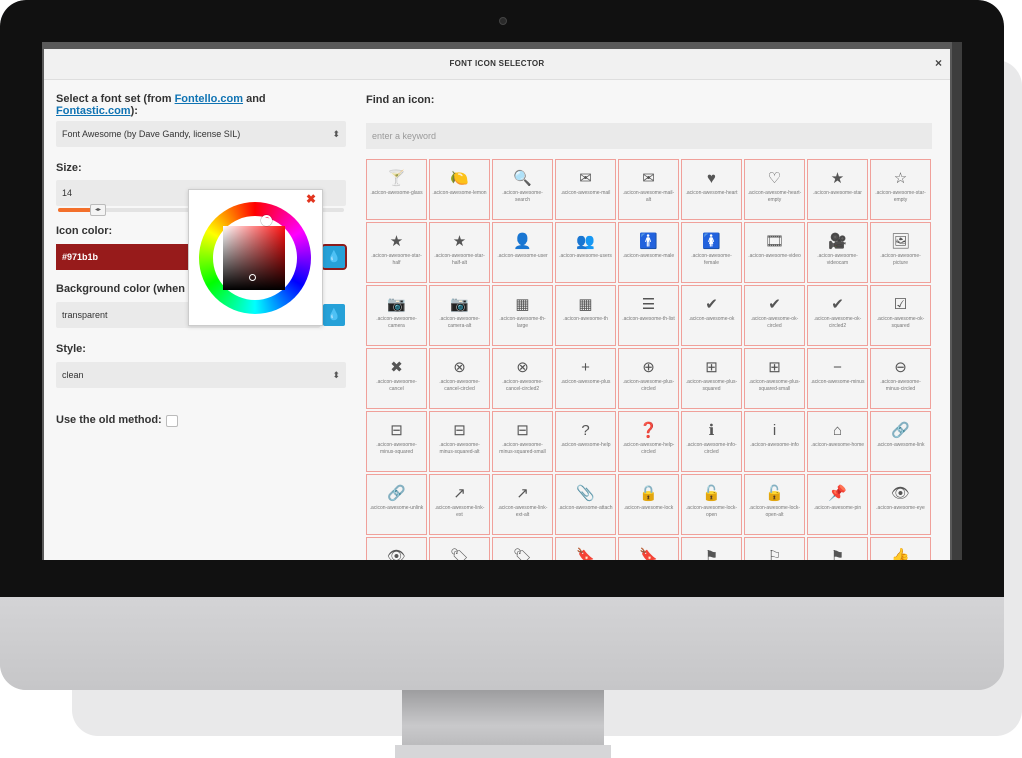  Describe the element at coordinates (711, 378) in the screenshot. I see `icon-cell: ⊞ .acicon-awesome-plus-squared` at that location.